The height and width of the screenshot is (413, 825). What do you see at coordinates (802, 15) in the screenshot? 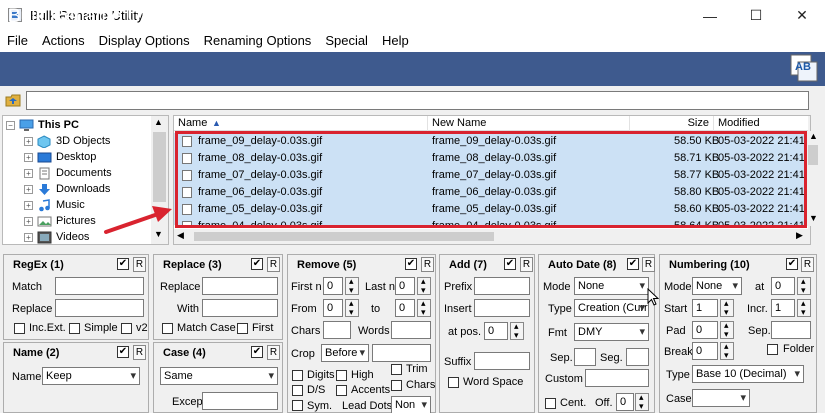
I see `close-button: ✕` at bounding box center [802, 15].